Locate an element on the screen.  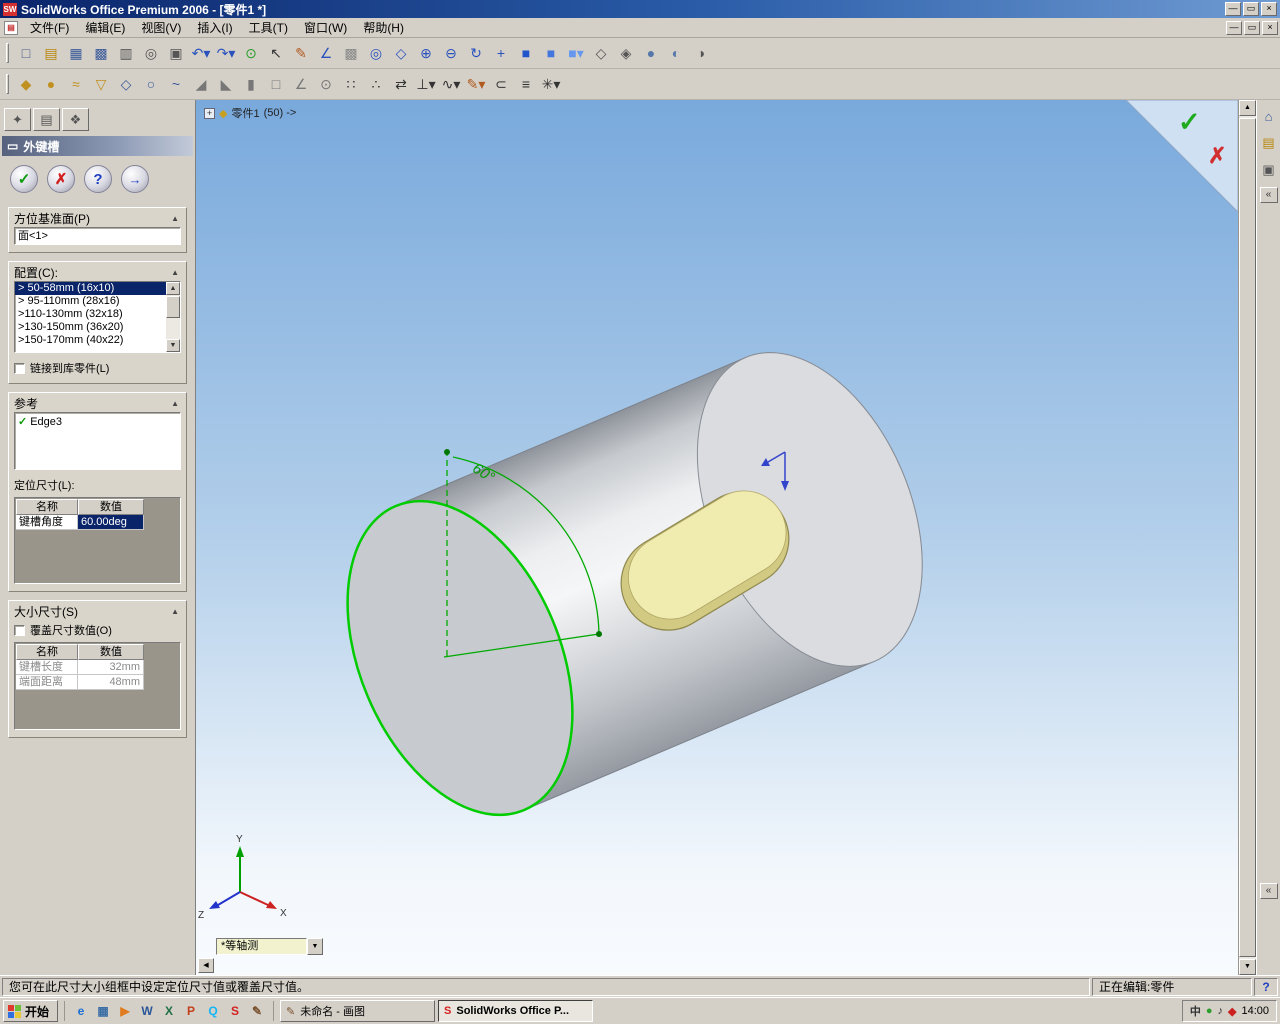
solidworks-tray-icon: ◆ is located at coordinates (1232, 1011).